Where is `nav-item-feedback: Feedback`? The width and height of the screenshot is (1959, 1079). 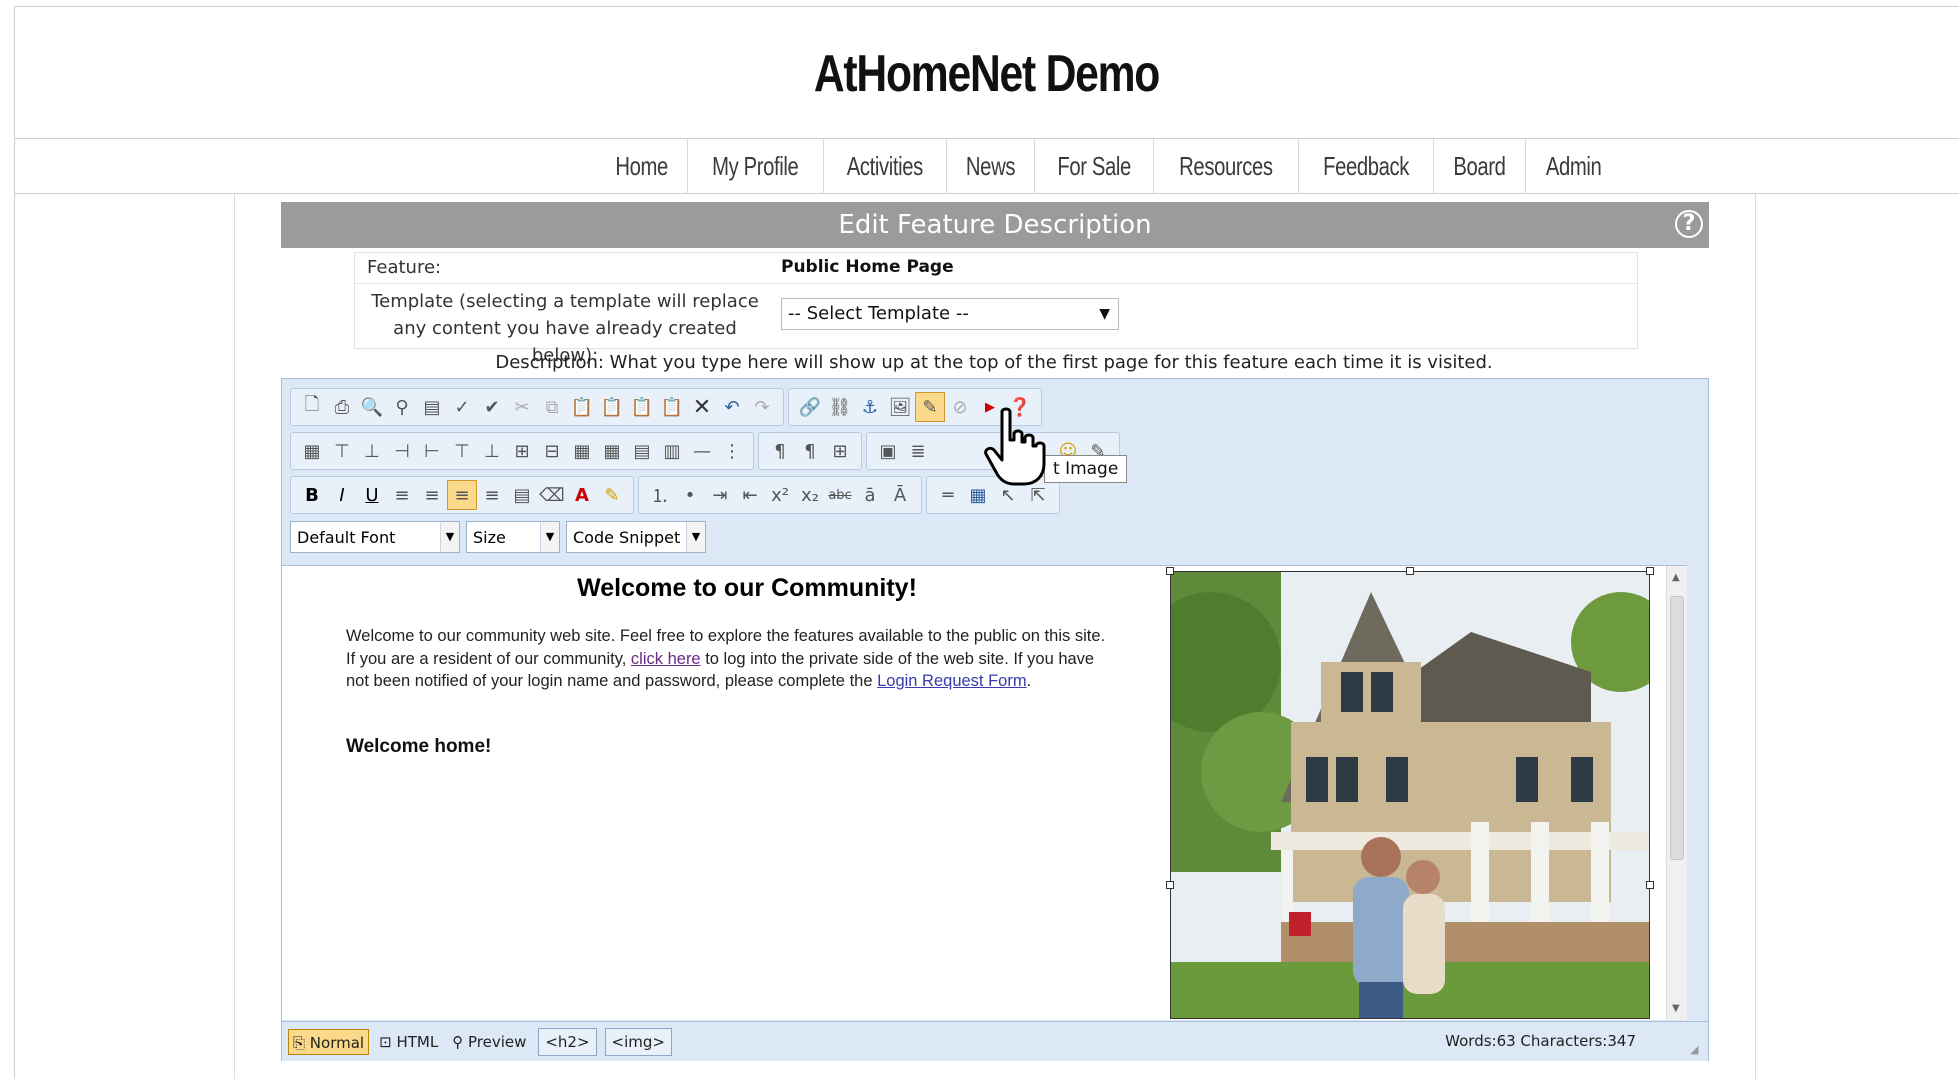
nav-item-feedback: Feedback is located at coordinates (1366, 166).